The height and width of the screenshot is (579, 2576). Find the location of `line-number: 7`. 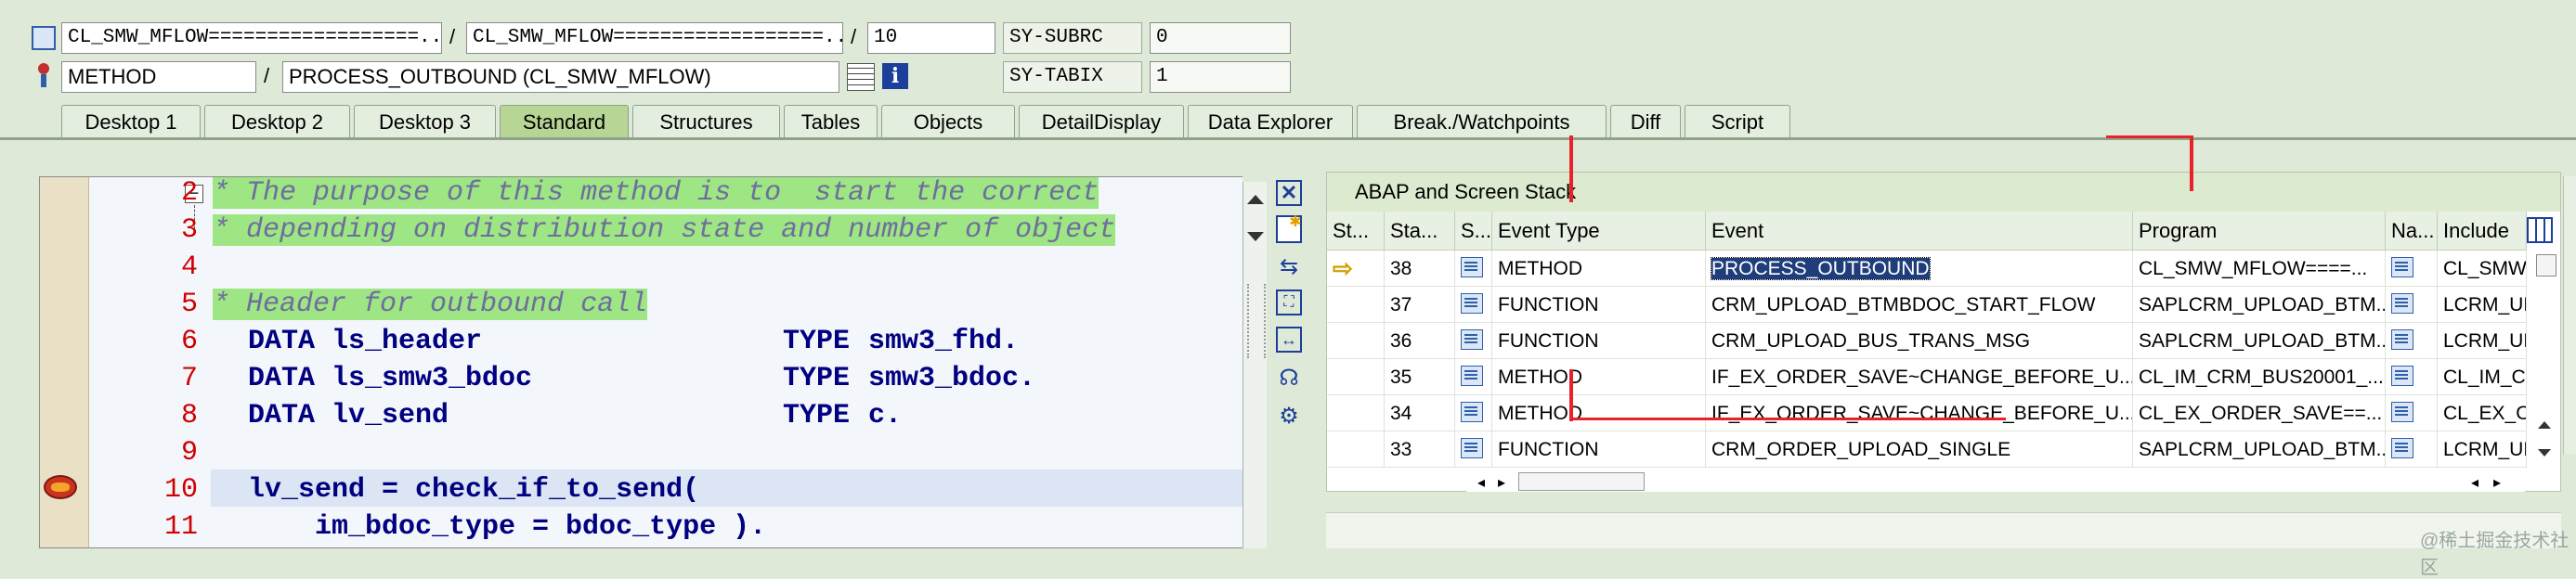

line-number: 7 is located at coordinates (189, 378).